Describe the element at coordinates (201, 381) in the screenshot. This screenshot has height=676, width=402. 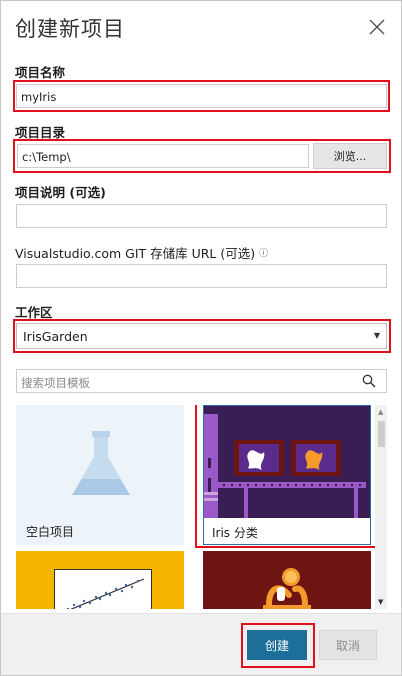
I see `template-search: 搜索项目模板` at that location.